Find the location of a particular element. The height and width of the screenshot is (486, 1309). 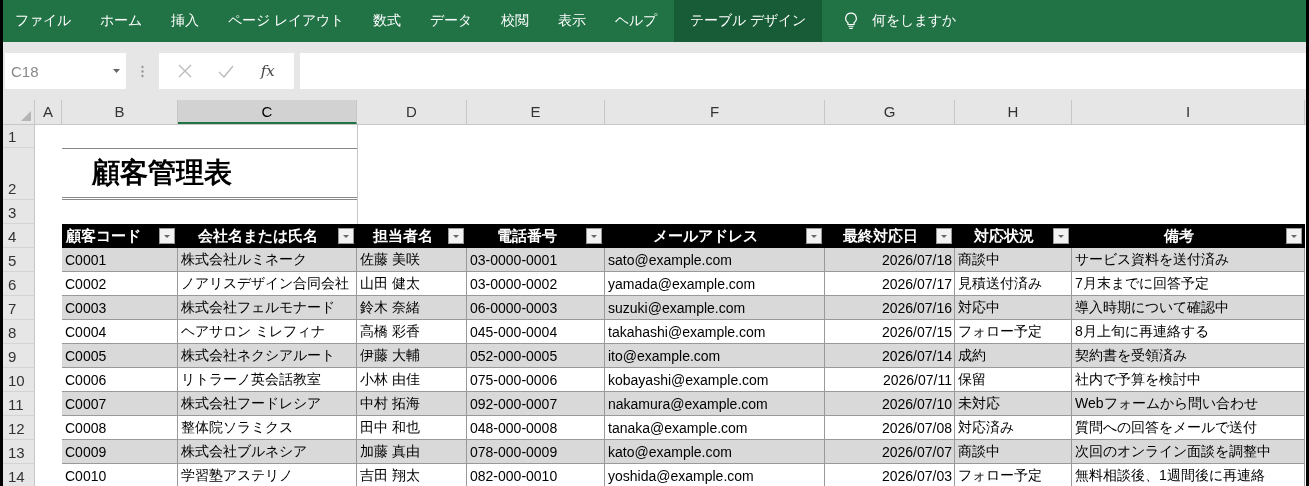

table-cell: 2026/07/11 is located at coordinates (917, 379).